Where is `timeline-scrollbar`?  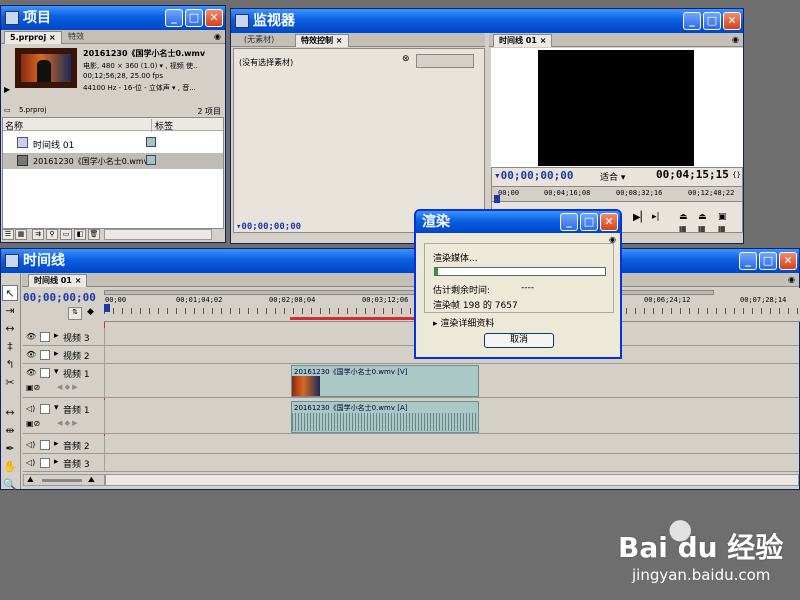 timeline-scrollbar is located at coordinates (452, 480).